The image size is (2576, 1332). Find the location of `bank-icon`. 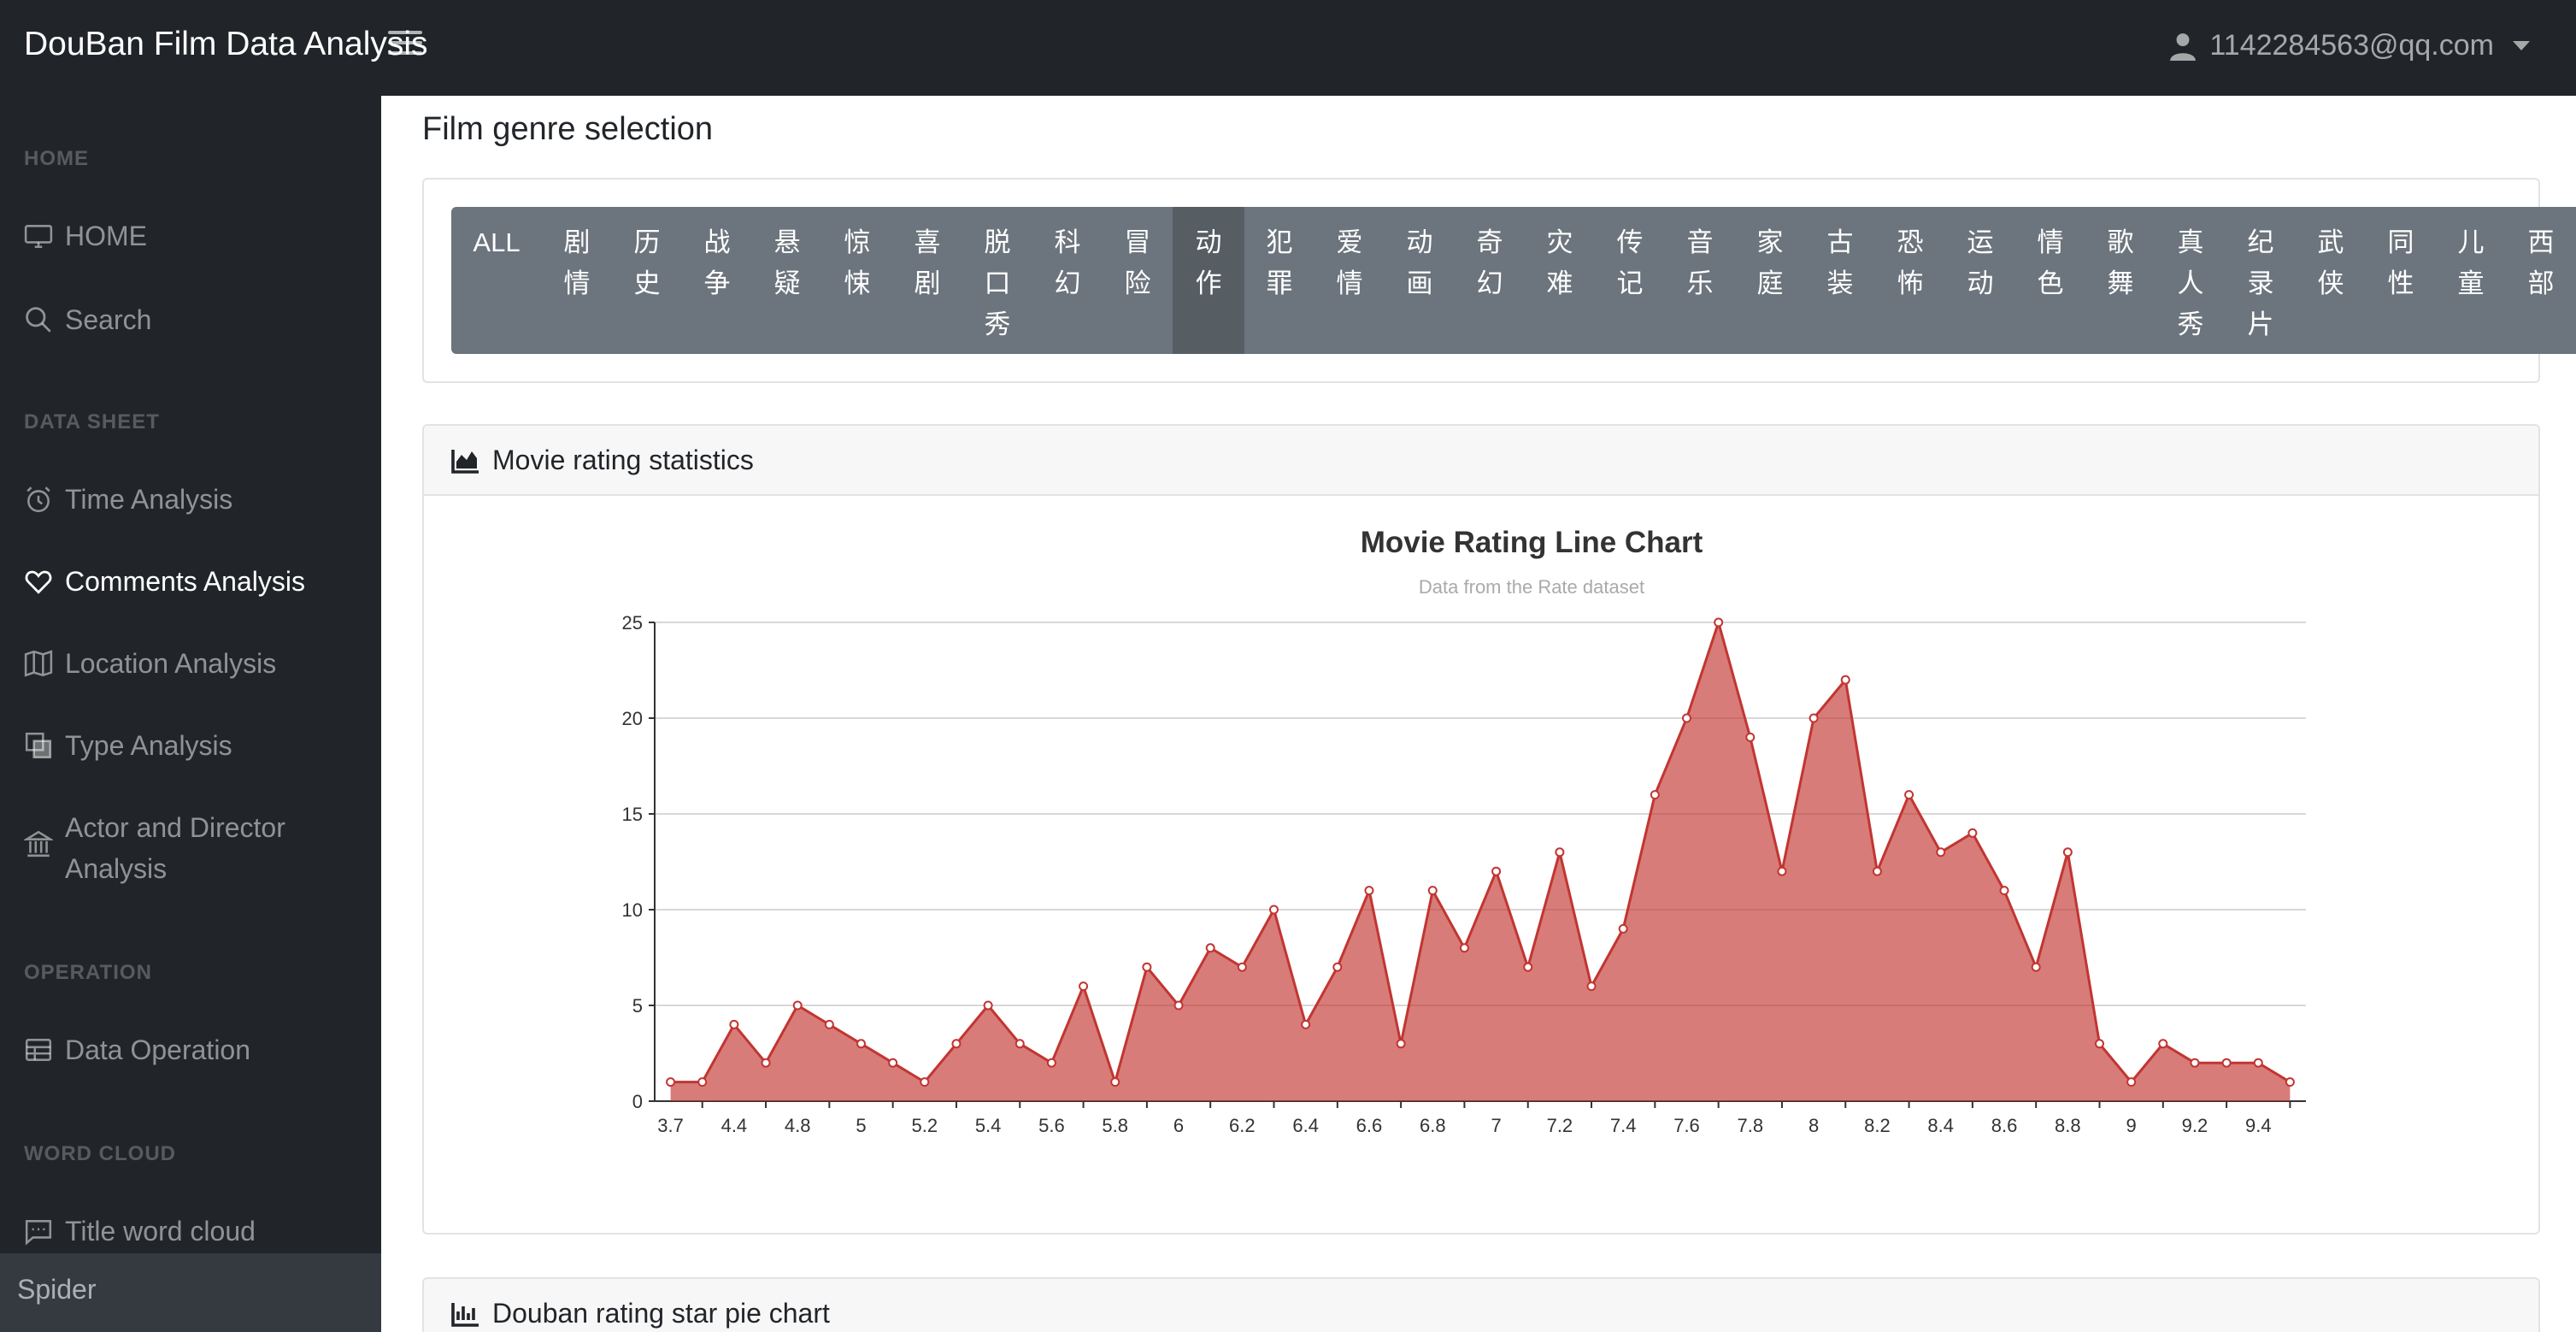

bank-icon is located at coordinates (38, 844).